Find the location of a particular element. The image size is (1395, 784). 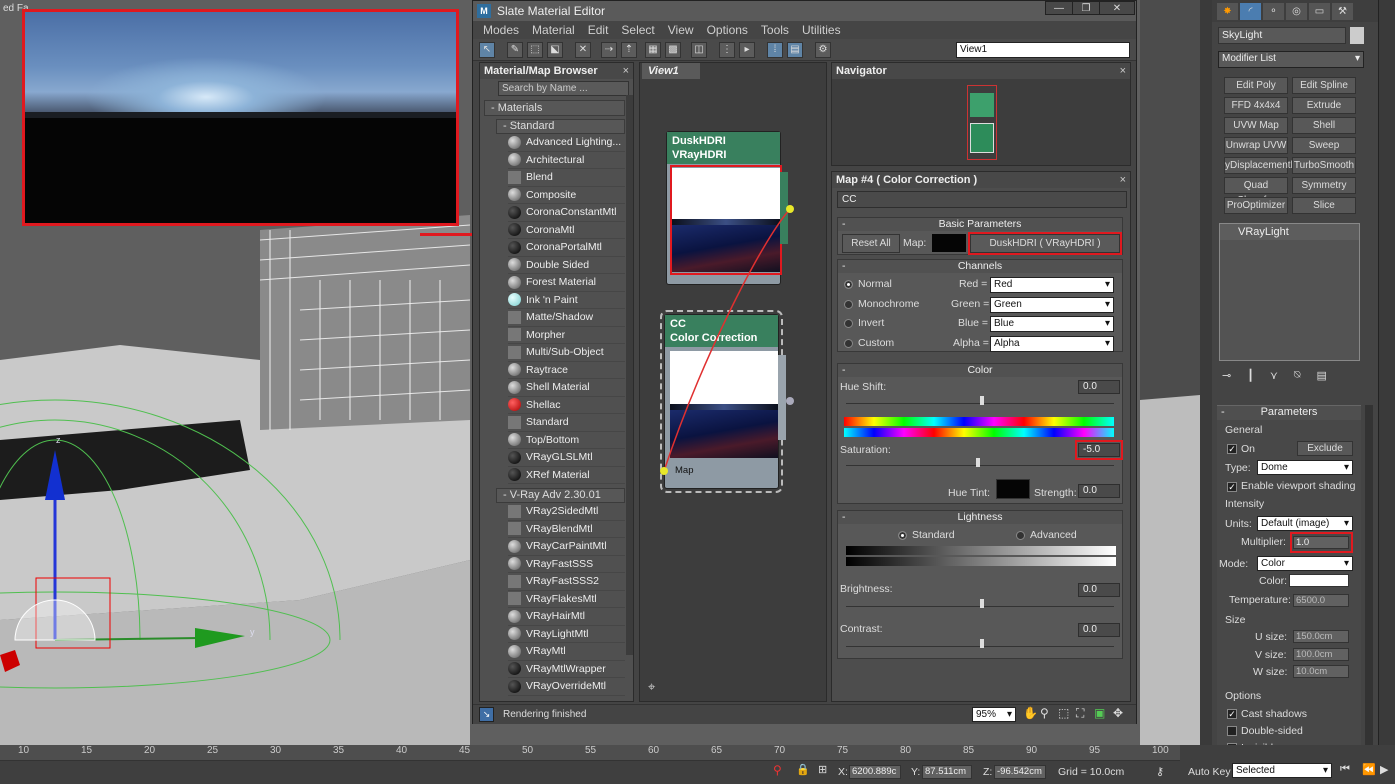

params-close-icon: × is located at coordinates (1123, 180).